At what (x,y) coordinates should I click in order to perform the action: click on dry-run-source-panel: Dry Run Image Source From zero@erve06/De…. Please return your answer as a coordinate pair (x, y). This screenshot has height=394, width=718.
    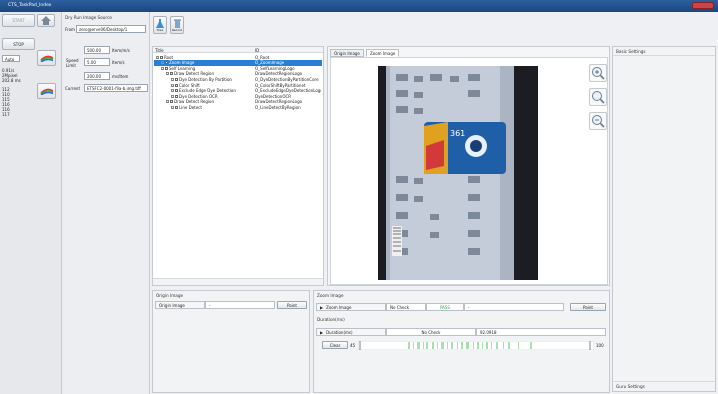
    Looking at the image, I should click on (106, 203).